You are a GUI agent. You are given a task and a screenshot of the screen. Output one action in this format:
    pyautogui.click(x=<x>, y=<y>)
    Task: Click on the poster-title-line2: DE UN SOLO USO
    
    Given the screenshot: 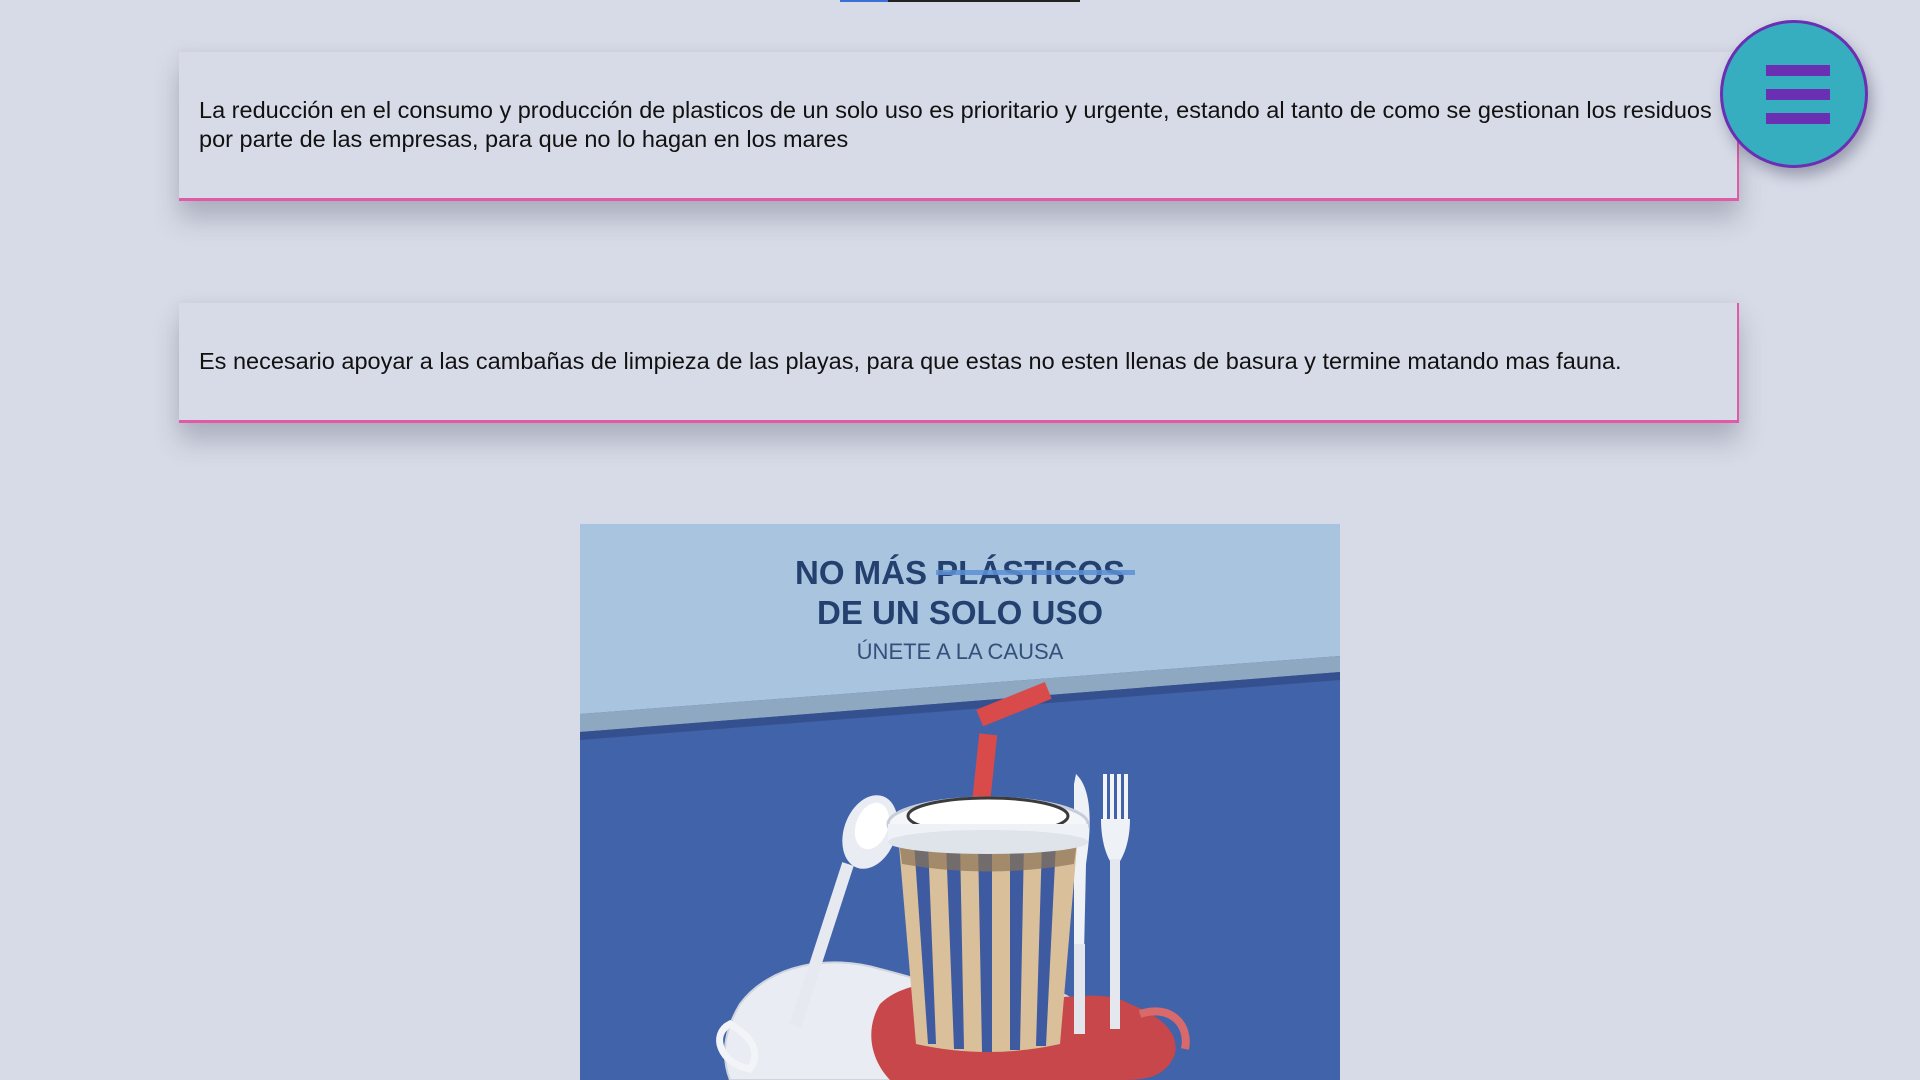 What is the action you would take?
    pyautogui.click(x=960, y=612)
    